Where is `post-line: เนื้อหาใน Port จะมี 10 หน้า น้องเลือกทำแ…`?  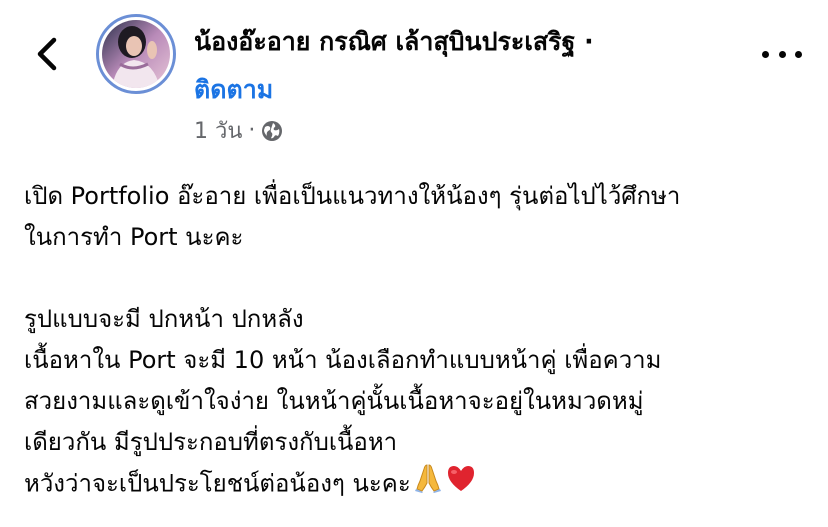
post-line: เนื้อหาใน Port จะมี 10 หน้า น้องเลือกทำแ… is located at coordinates (343, 360).